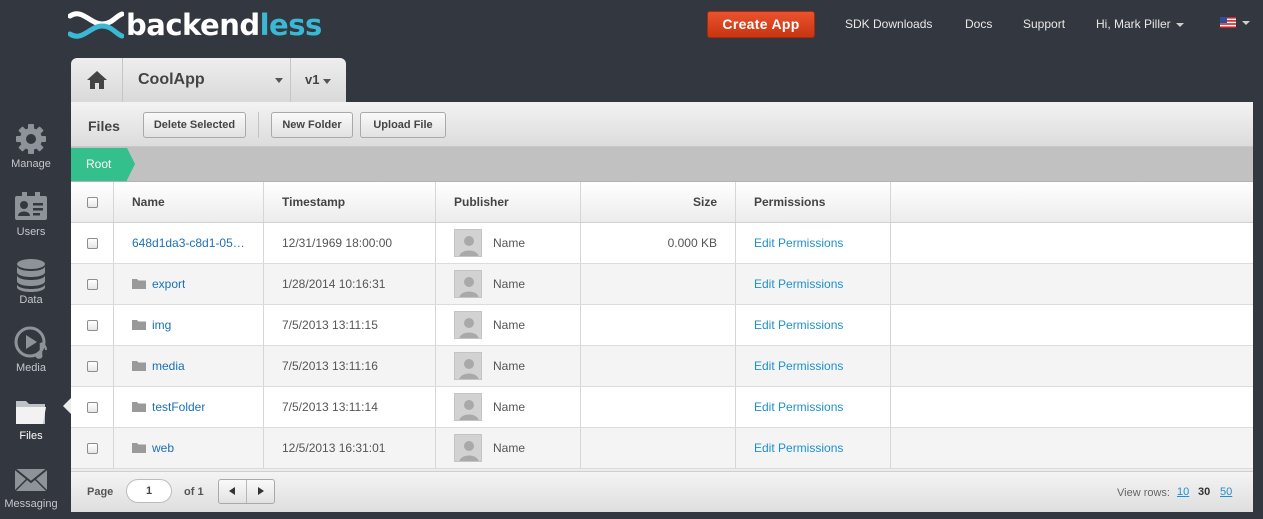  I want to click on language-chevron-icon, so click(1246, 23).